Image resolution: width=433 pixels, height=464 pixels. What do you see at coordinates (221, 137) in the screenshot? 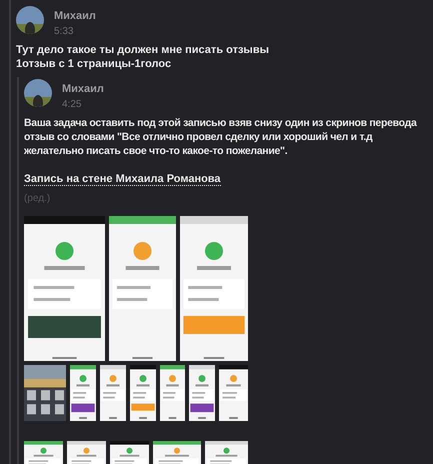
I see `message-text: Ваша задача оставить под этой записью взяв снизу один из скринов перевода отзыв со словами "Все отлично провел сделку или хороший чел и т.д желательно писать свое что-то какое-то пожелание".` at bounding box center [221, 137].